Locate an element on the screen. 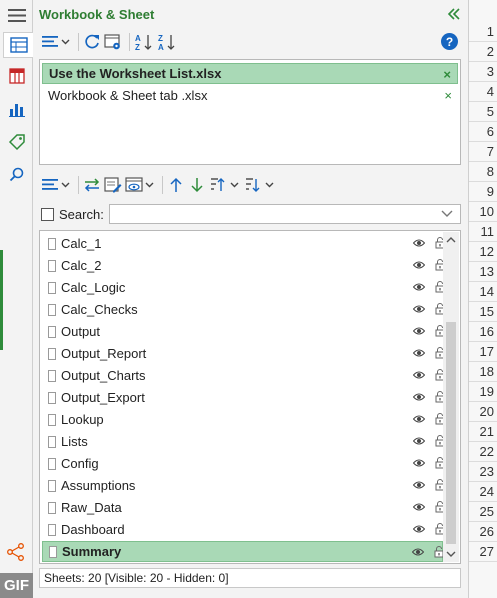  row-number: 23 is located at coordinates (483, 472).